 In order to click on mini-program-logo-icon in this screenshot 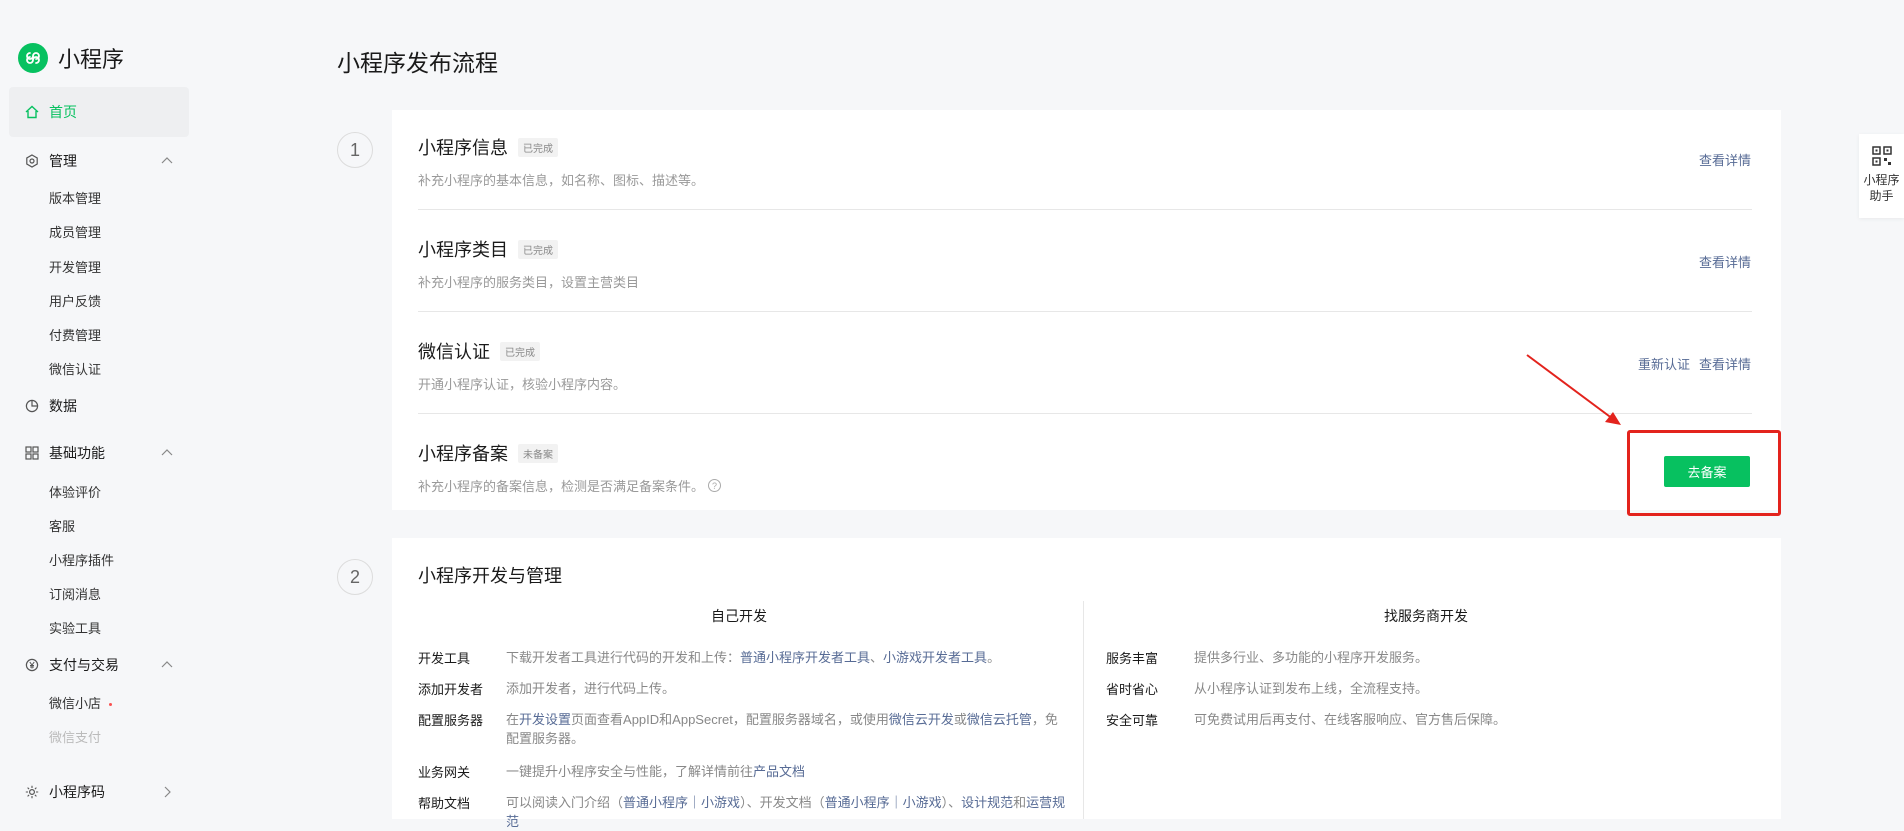, I will do `click(33, 58)`.